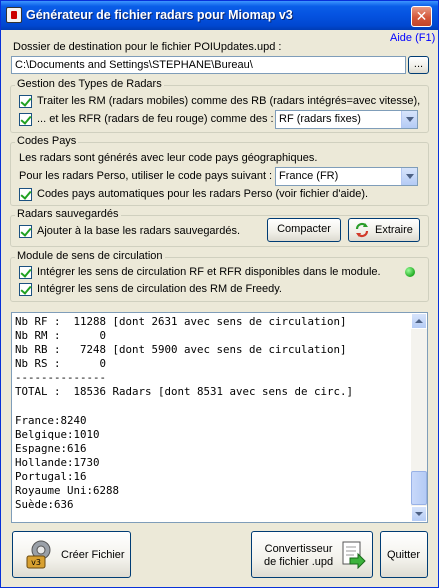  I want to click on file-convert-icon, so click(354, 555).